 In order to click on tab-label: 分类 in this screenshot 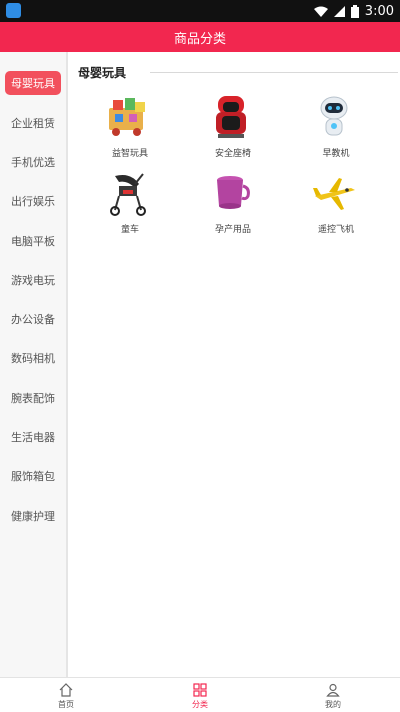, I will do `click(200, 704)`.